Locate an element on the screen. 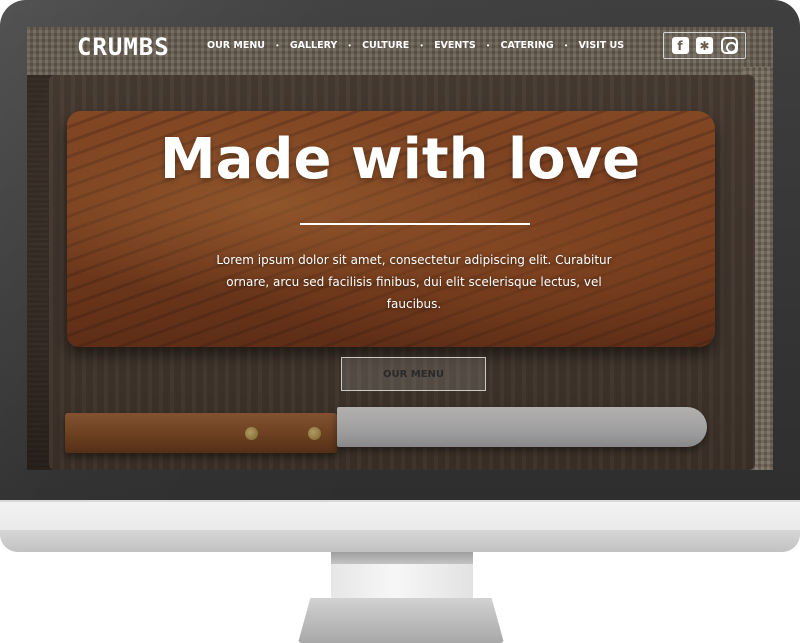  nav-item-events: EVENTS is located at coordinates (455, 45).